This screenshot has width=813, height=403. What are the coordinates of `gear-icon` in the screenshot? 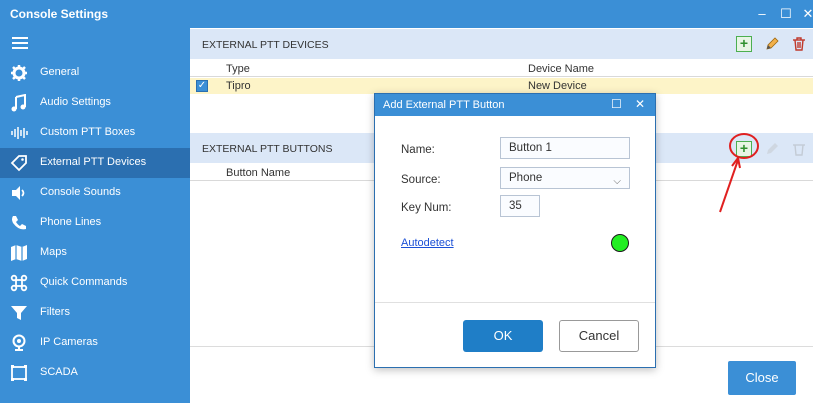 It's located at (19, 73).